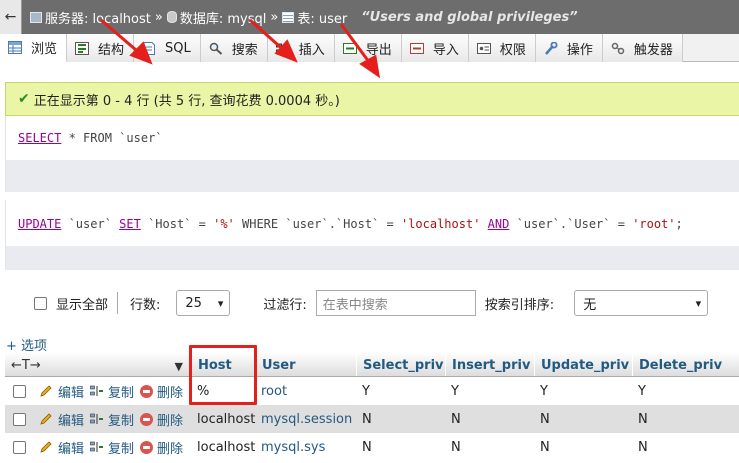 Image resolution: width=739 pixels, height=463 pixels. What do you see at coordinates (583, 364) in the screenshot?
I see `column-header-update-priv: Update_priv` at bounding box center [583, 364].